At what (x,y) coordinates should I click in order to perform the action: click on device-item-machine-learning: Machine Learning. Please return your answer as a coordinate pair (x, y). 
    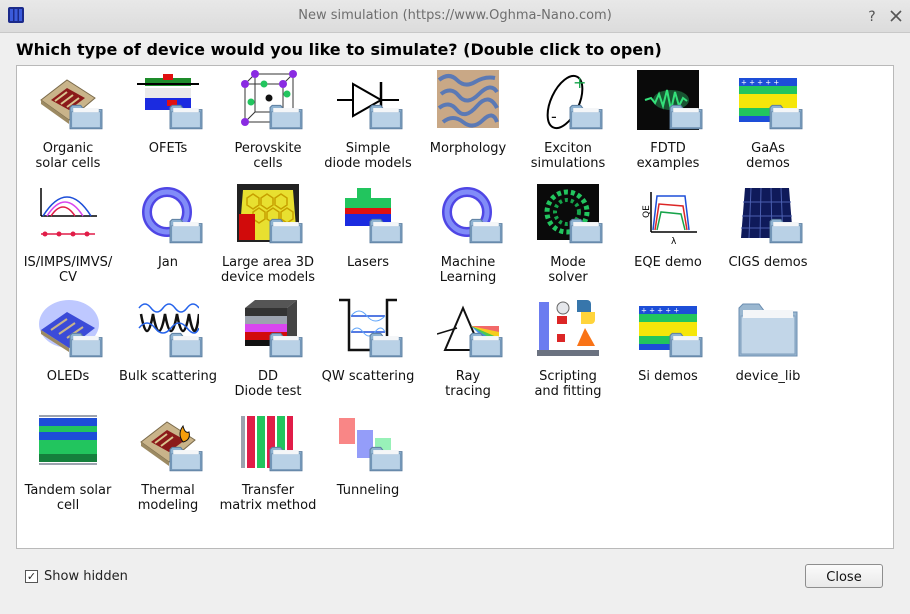
    Looking at the image, I should click on (468, 239).